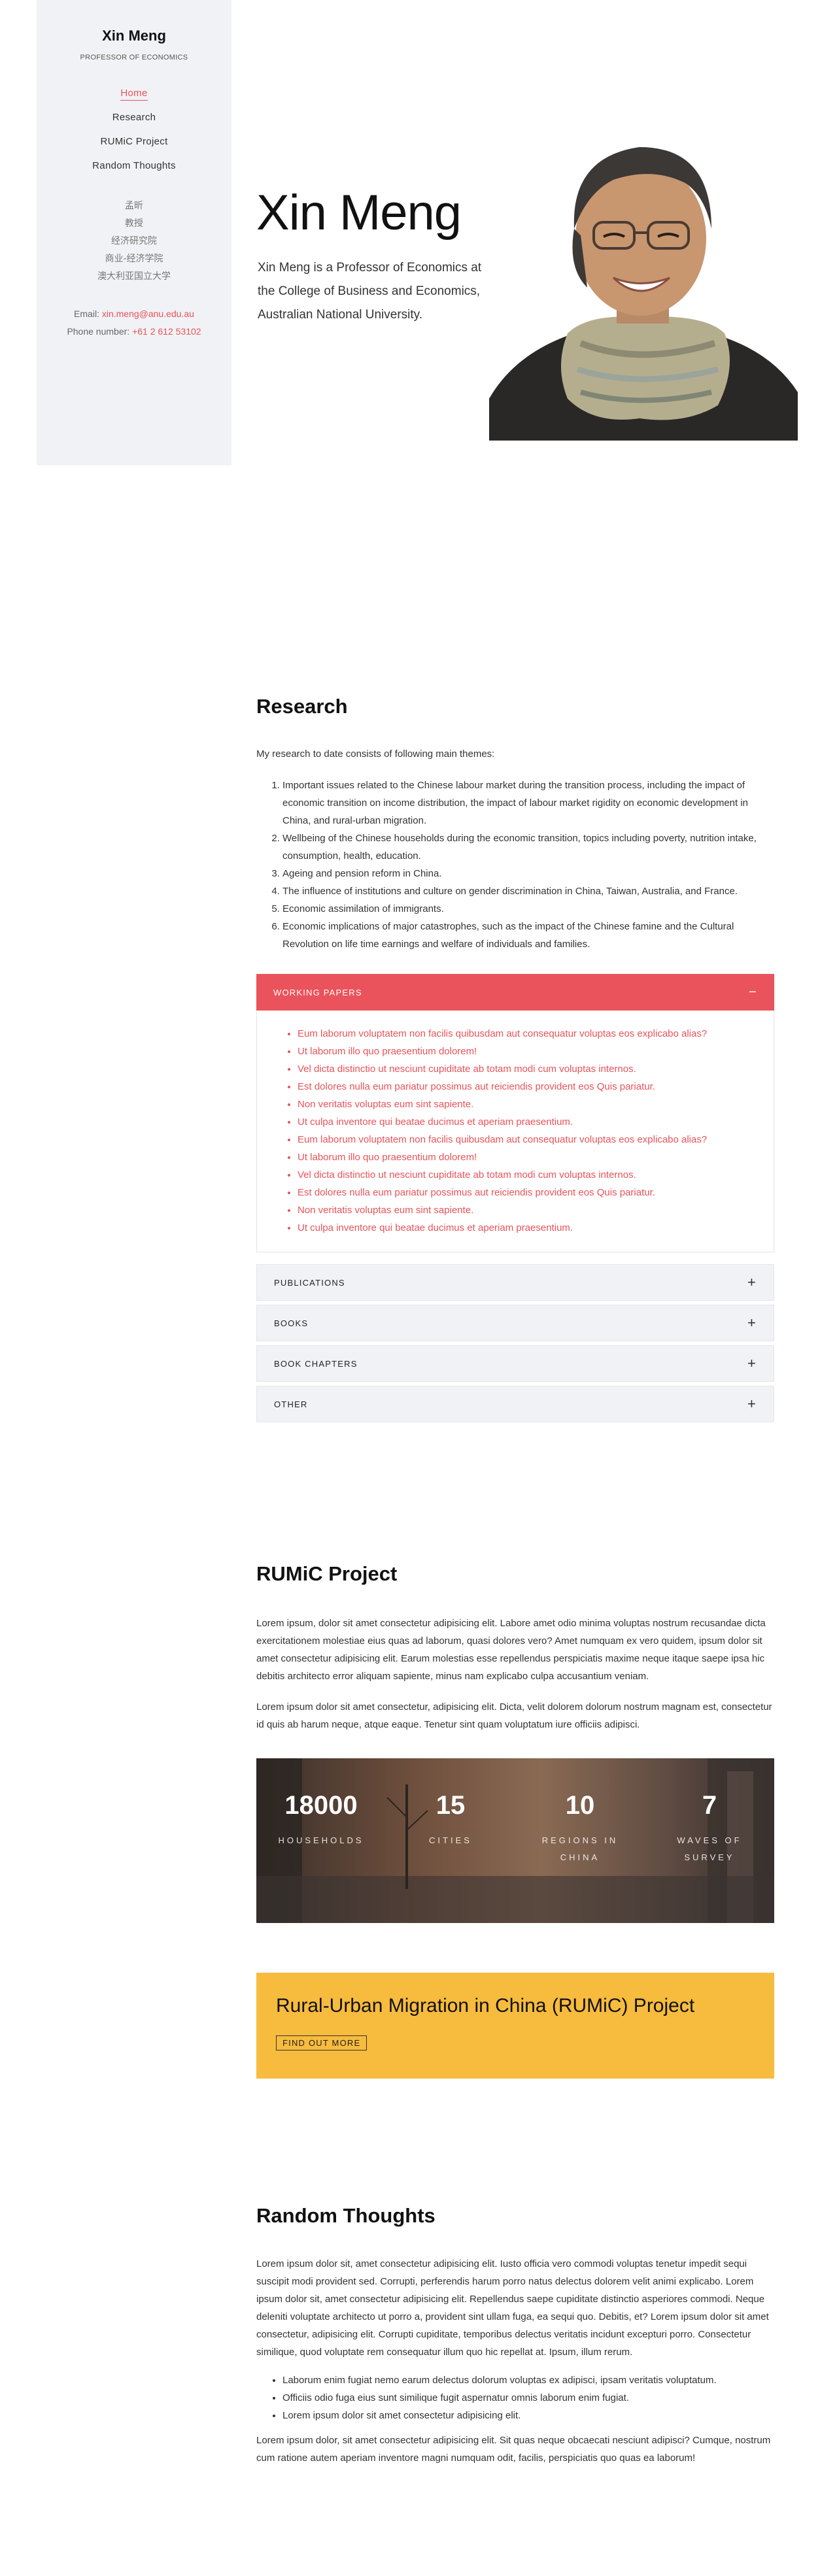  What do you see at coordinates (316, 1364) in the screenshot?
I see `accordion-label: BOOK CHAPTERS` at bounding box center [316, 1364].